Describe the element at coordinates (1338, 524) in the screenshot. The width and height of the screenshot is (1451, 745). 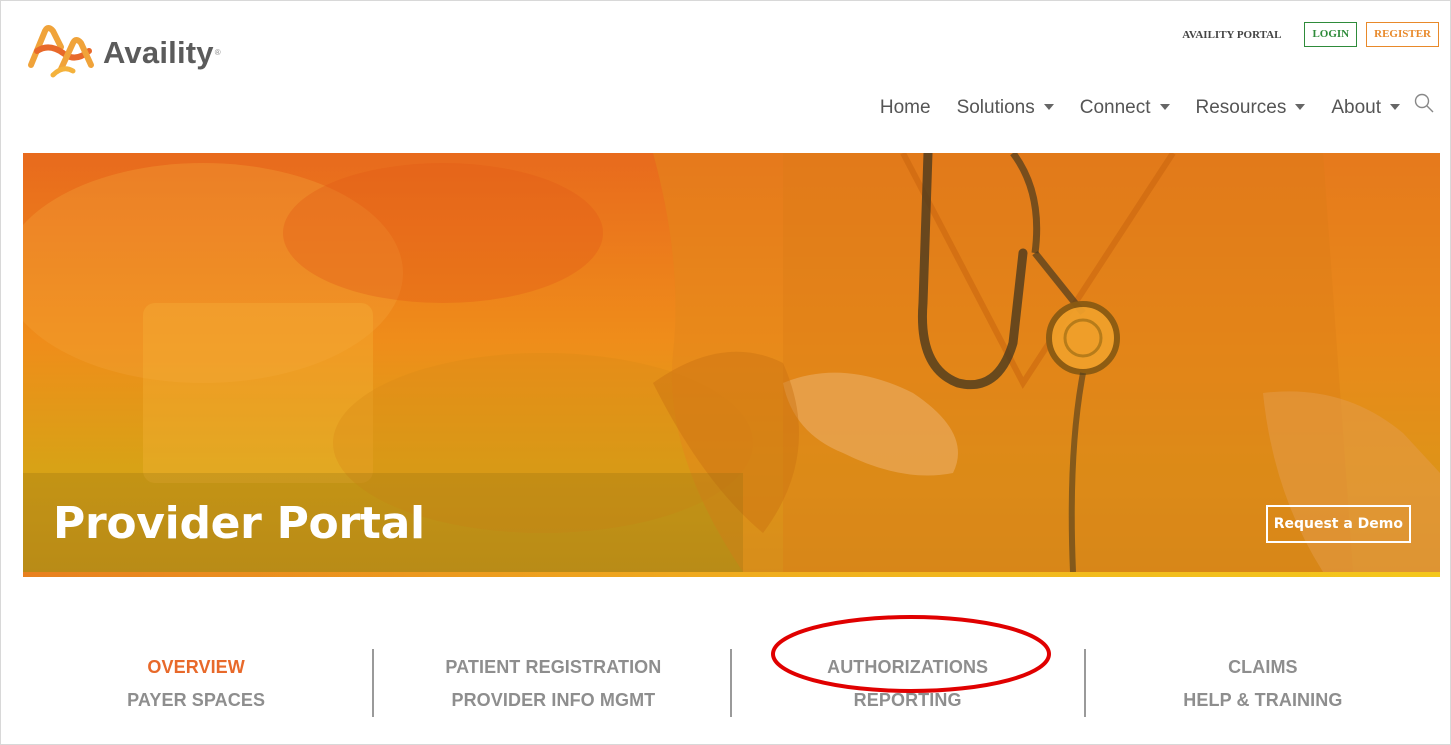
I see `request-demo-button: Request a Demo` at that location.